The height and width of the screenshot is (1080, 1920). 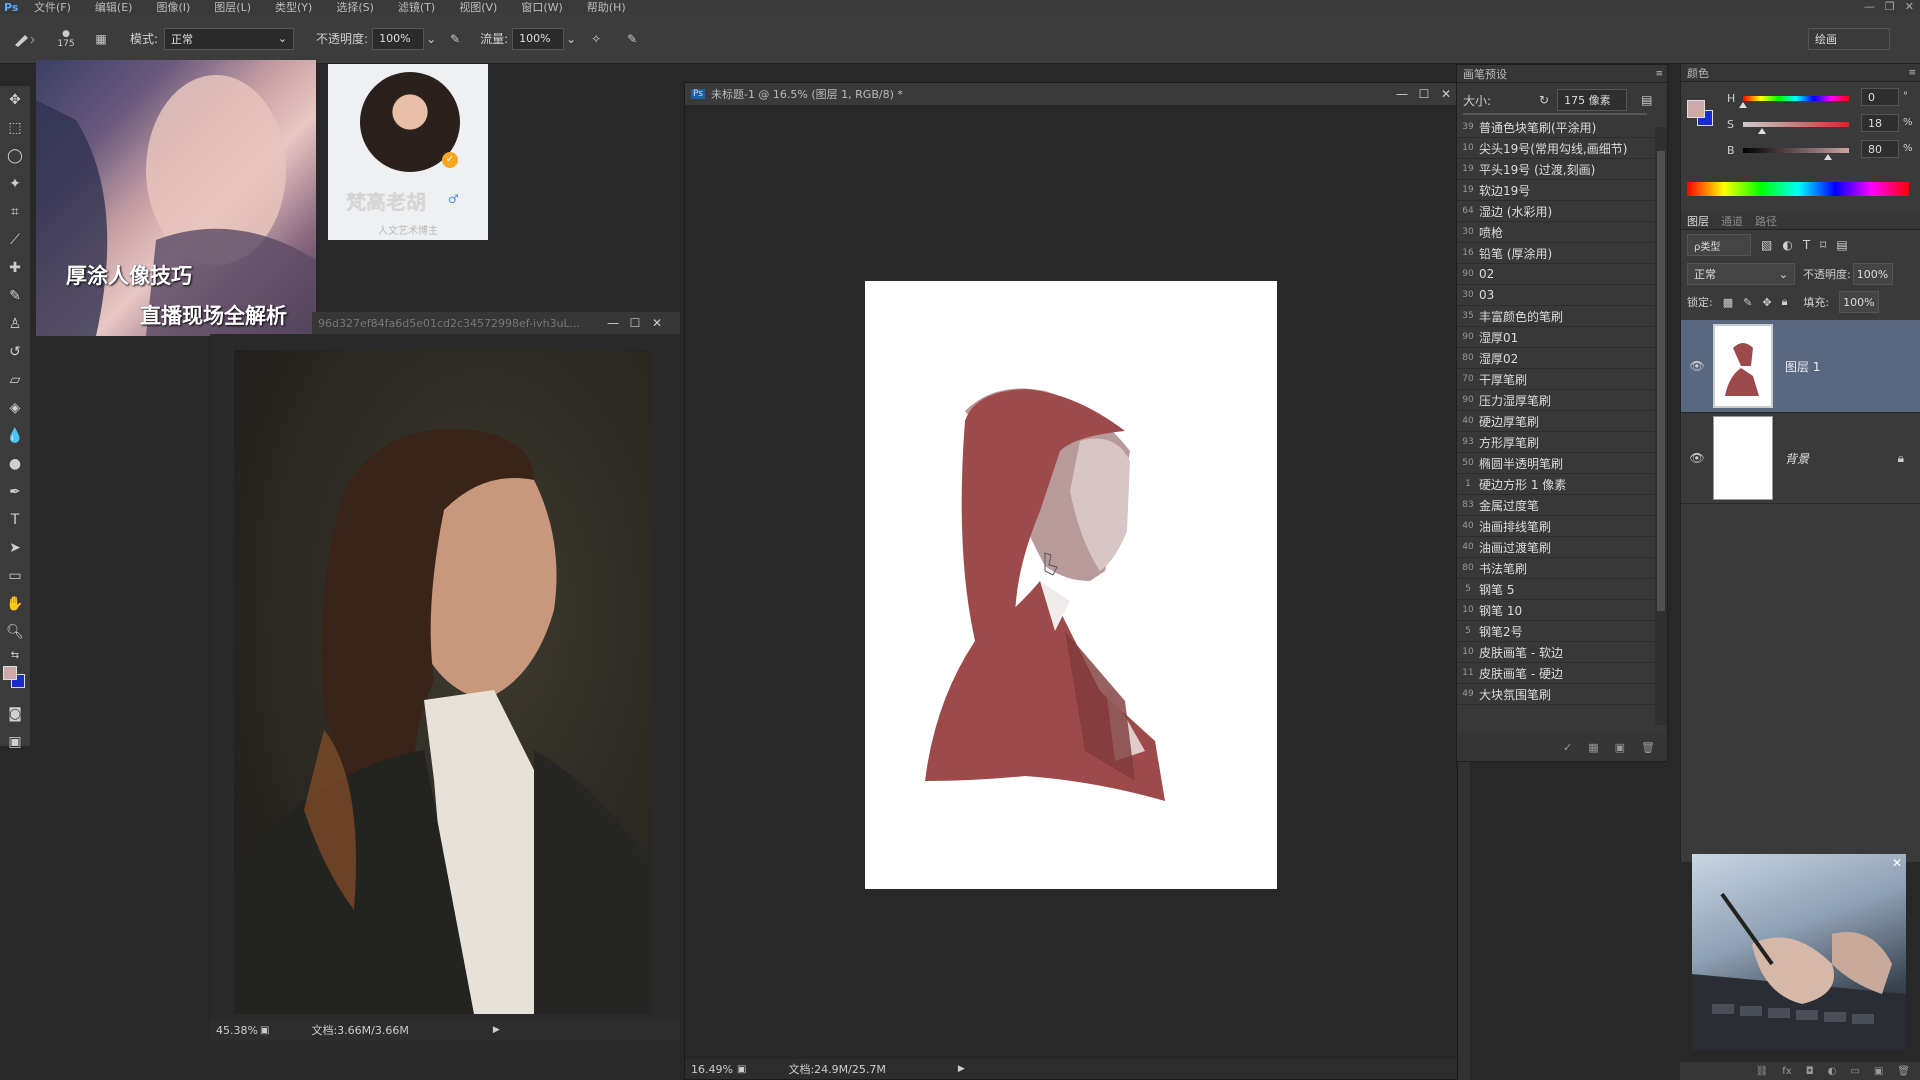 What do you see at coordinates (52, 7) in the screenshot?
I see `menu-file: 文件(F)` at bounding box center [52, 7].